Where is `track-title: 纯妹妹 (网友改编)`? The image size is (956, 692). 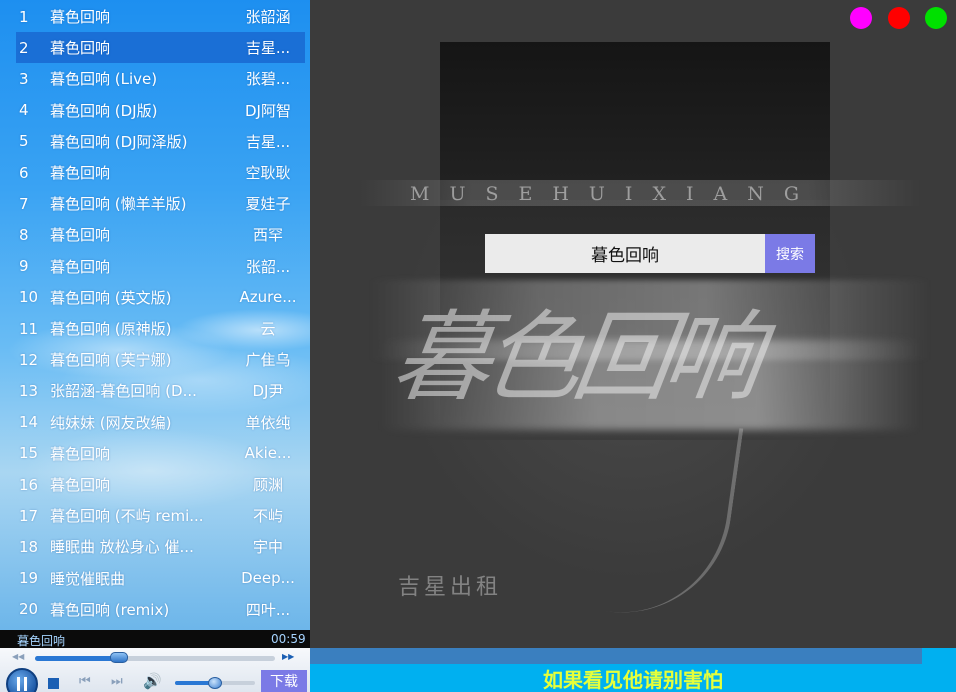
track-title: 纯妹妹 (网友改编) is located at coordinates (111, 422).